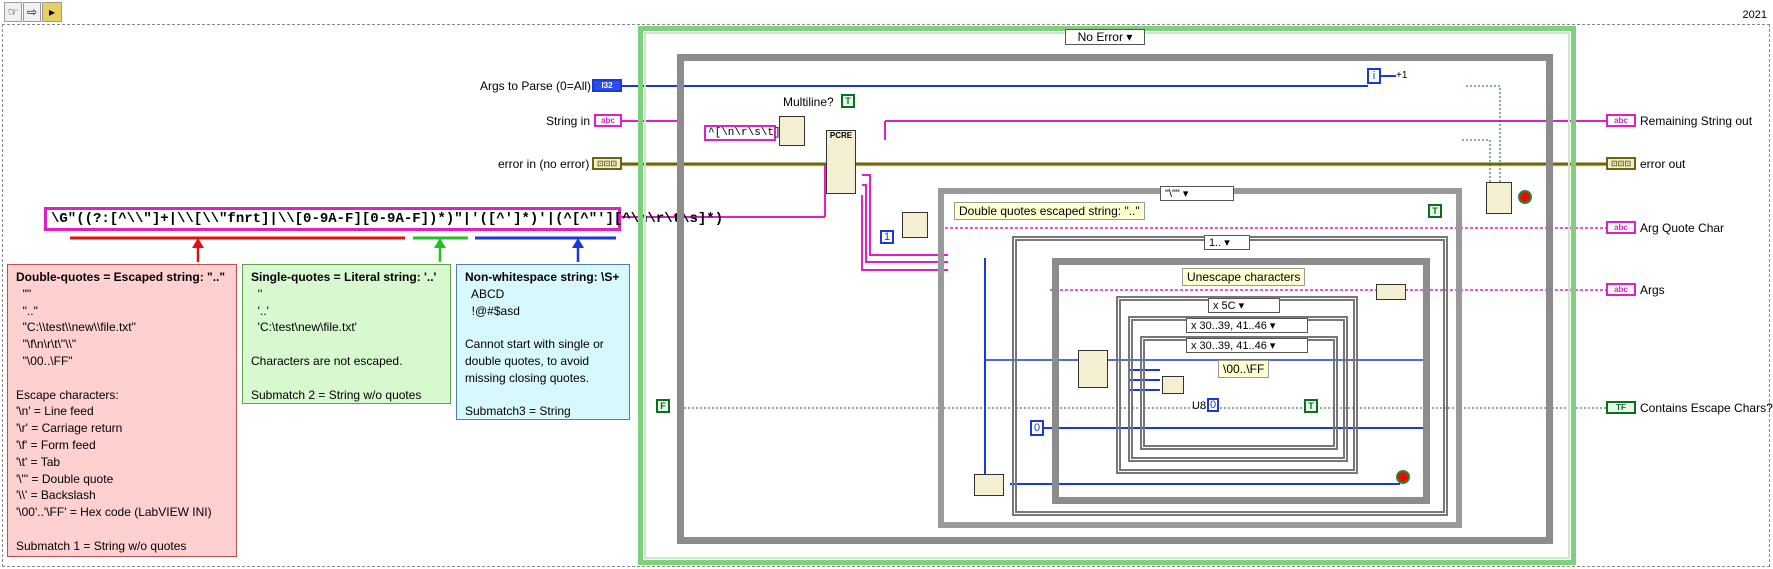  What do you see at coordinates (1311, 406) in the screenshot?
I see `escape-true-constant: T` at bounding box center [1311, 406].